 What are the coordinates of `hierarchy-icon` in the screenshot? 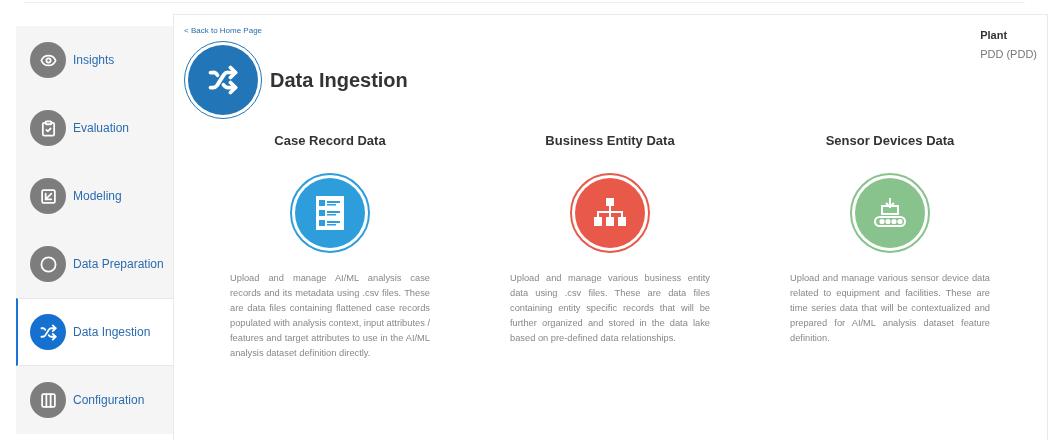 It's located at (610, 212).